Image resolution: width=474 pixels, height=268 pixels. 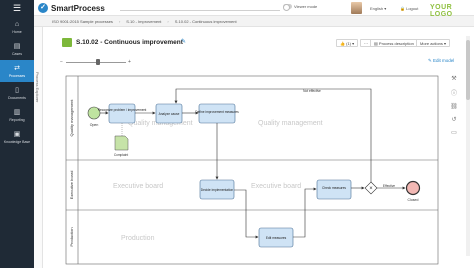 I want to click on task-label: Edit measures, so click(x=276, y=238).